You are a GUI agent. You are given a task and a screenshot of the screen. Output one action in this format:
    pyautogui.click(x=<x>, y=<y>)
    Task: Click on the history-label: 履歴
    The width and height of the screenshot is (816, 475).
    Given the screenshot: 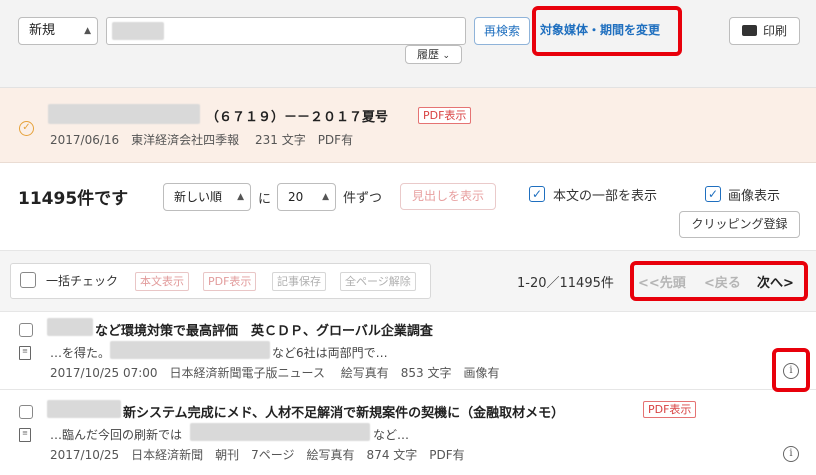 What is the action you would take?
    pyautogui.click(x=427, y=54)
    